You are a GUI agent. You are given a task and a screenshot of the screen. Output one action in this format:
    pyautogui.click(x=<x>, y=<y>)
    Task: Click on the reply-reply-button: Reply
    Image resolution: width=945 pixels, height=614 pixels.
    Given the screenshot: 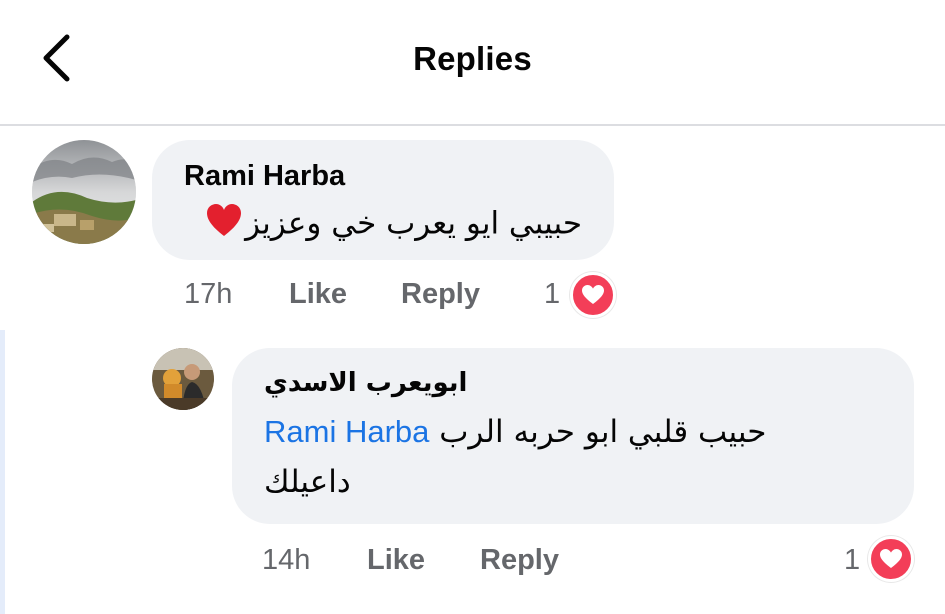 What is the action you would take?
    pyautogui.click(x=519, y=560)
    